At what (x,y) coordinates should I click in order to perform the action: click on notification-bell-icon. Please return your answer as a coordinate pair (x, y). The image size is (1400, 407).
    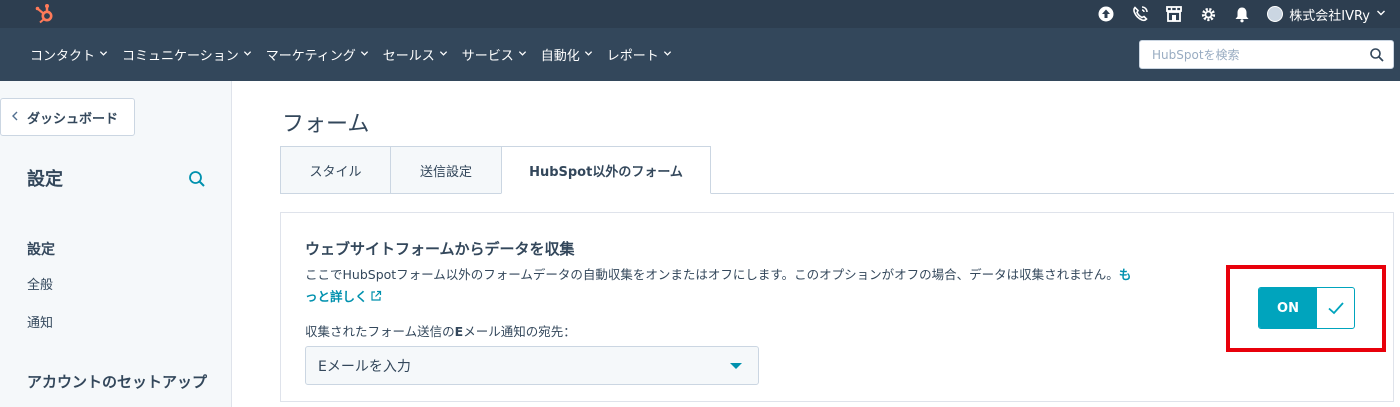
    Looking at the image, I should click on (1242, 14).